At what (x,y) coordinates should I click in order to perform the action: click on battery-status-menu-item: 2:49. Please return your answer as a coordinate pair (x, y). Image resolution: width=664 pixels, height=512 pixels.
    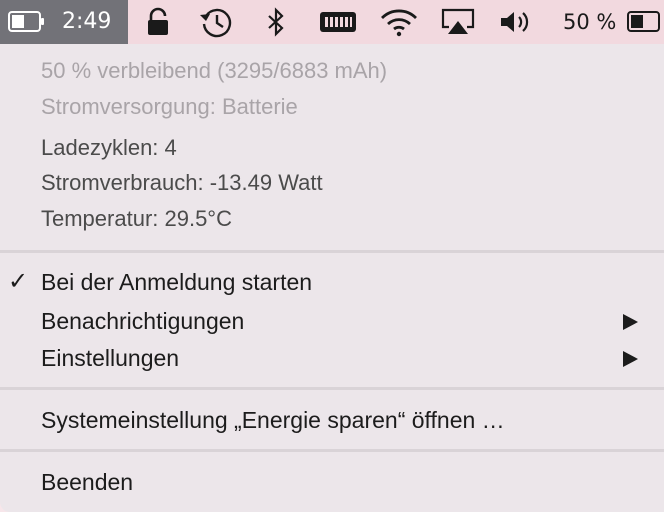
    Looking at the image, I should click on (64, 22).